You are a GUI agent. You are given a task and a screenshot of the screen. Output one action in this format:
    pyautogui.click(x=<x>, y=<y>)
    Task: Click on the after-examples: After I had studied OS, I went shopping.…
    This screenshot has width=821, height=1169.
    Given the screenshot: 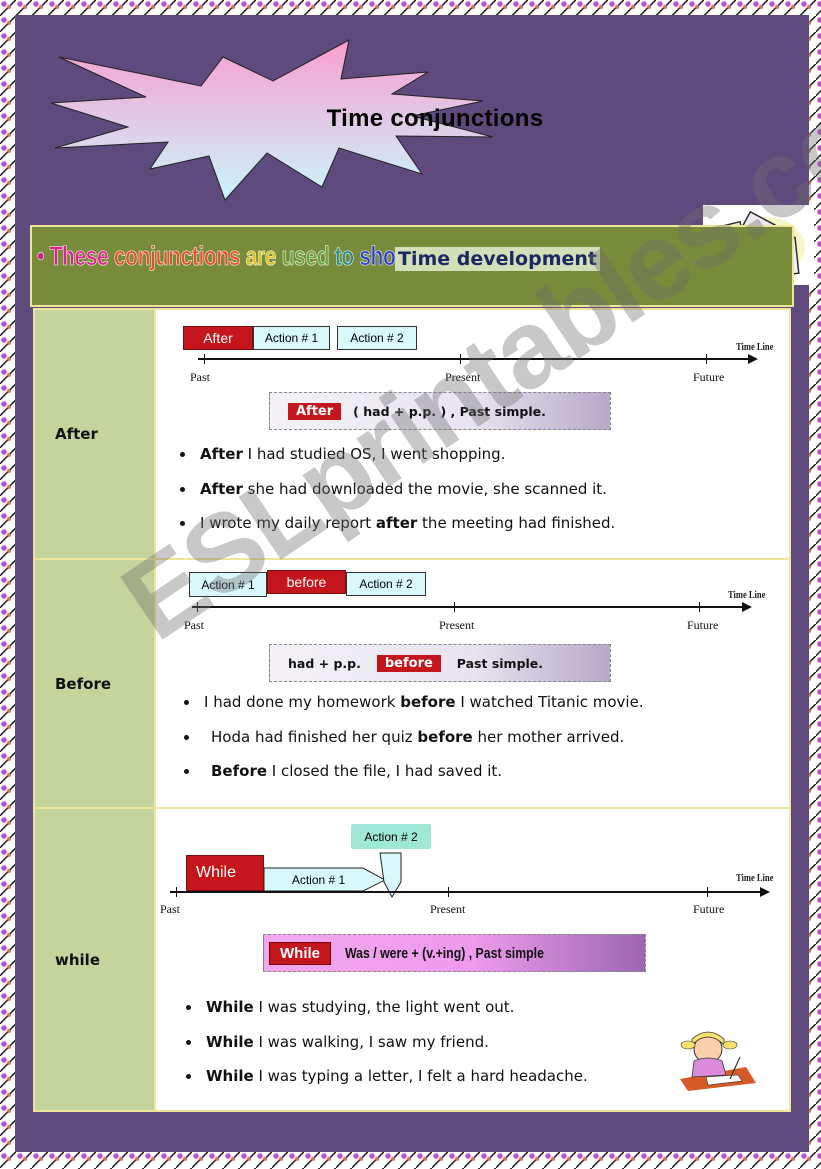 What is the action you would take?
    pyautogui.click(x=395, y=497)
    